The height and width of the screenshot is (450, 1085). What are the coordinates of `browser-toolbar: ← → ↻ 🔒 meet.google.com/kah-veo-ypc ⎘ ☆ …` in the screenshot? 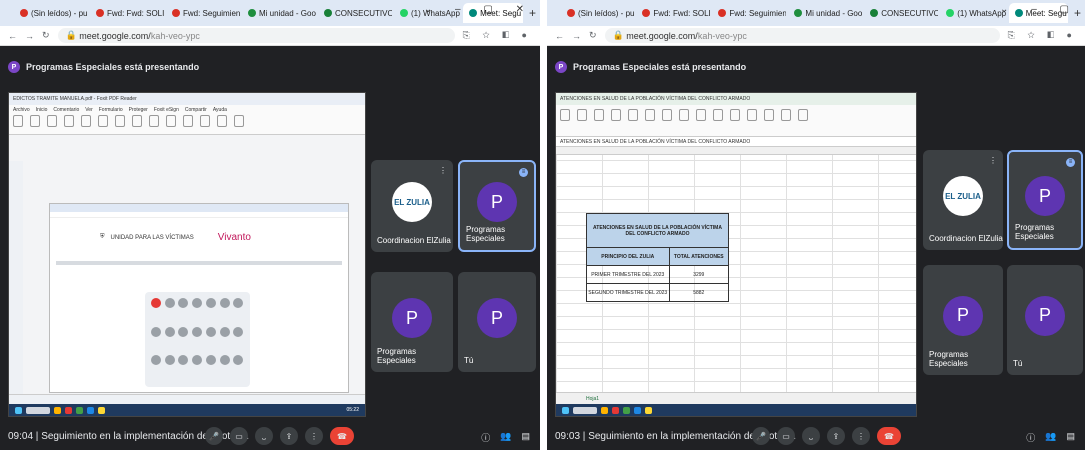 It's located at (816, 36).